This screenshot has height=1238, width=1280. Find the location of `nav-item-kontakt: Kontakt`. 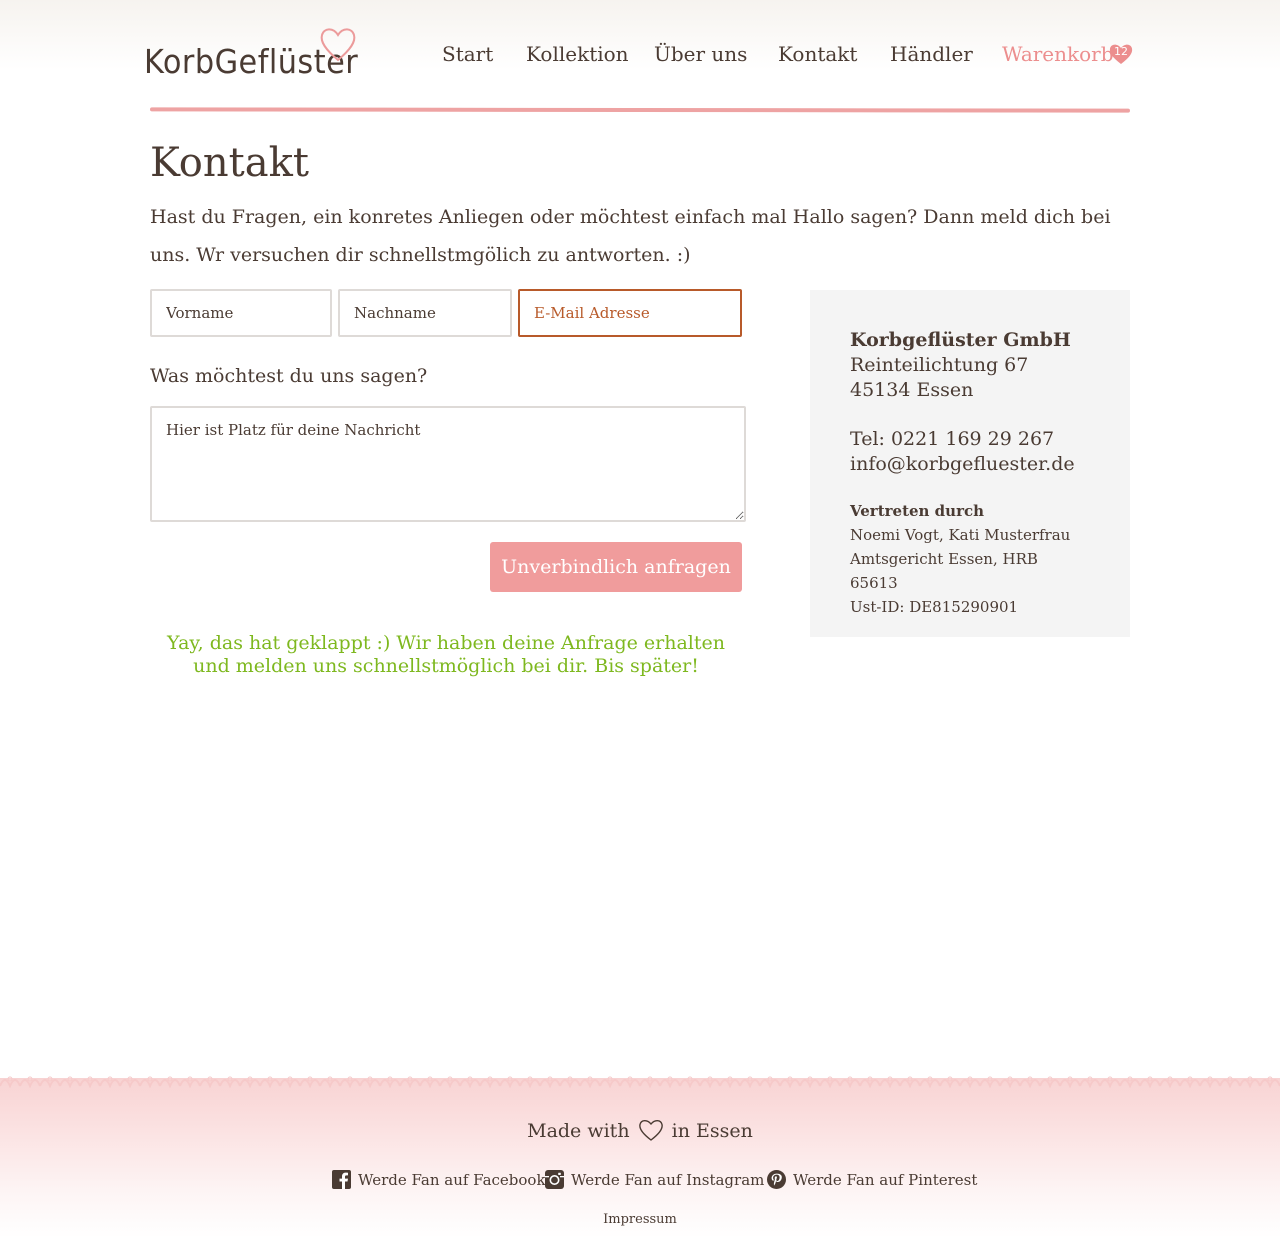

nav-item-kontakt: Kontakt is located at coordinates (817, 54).